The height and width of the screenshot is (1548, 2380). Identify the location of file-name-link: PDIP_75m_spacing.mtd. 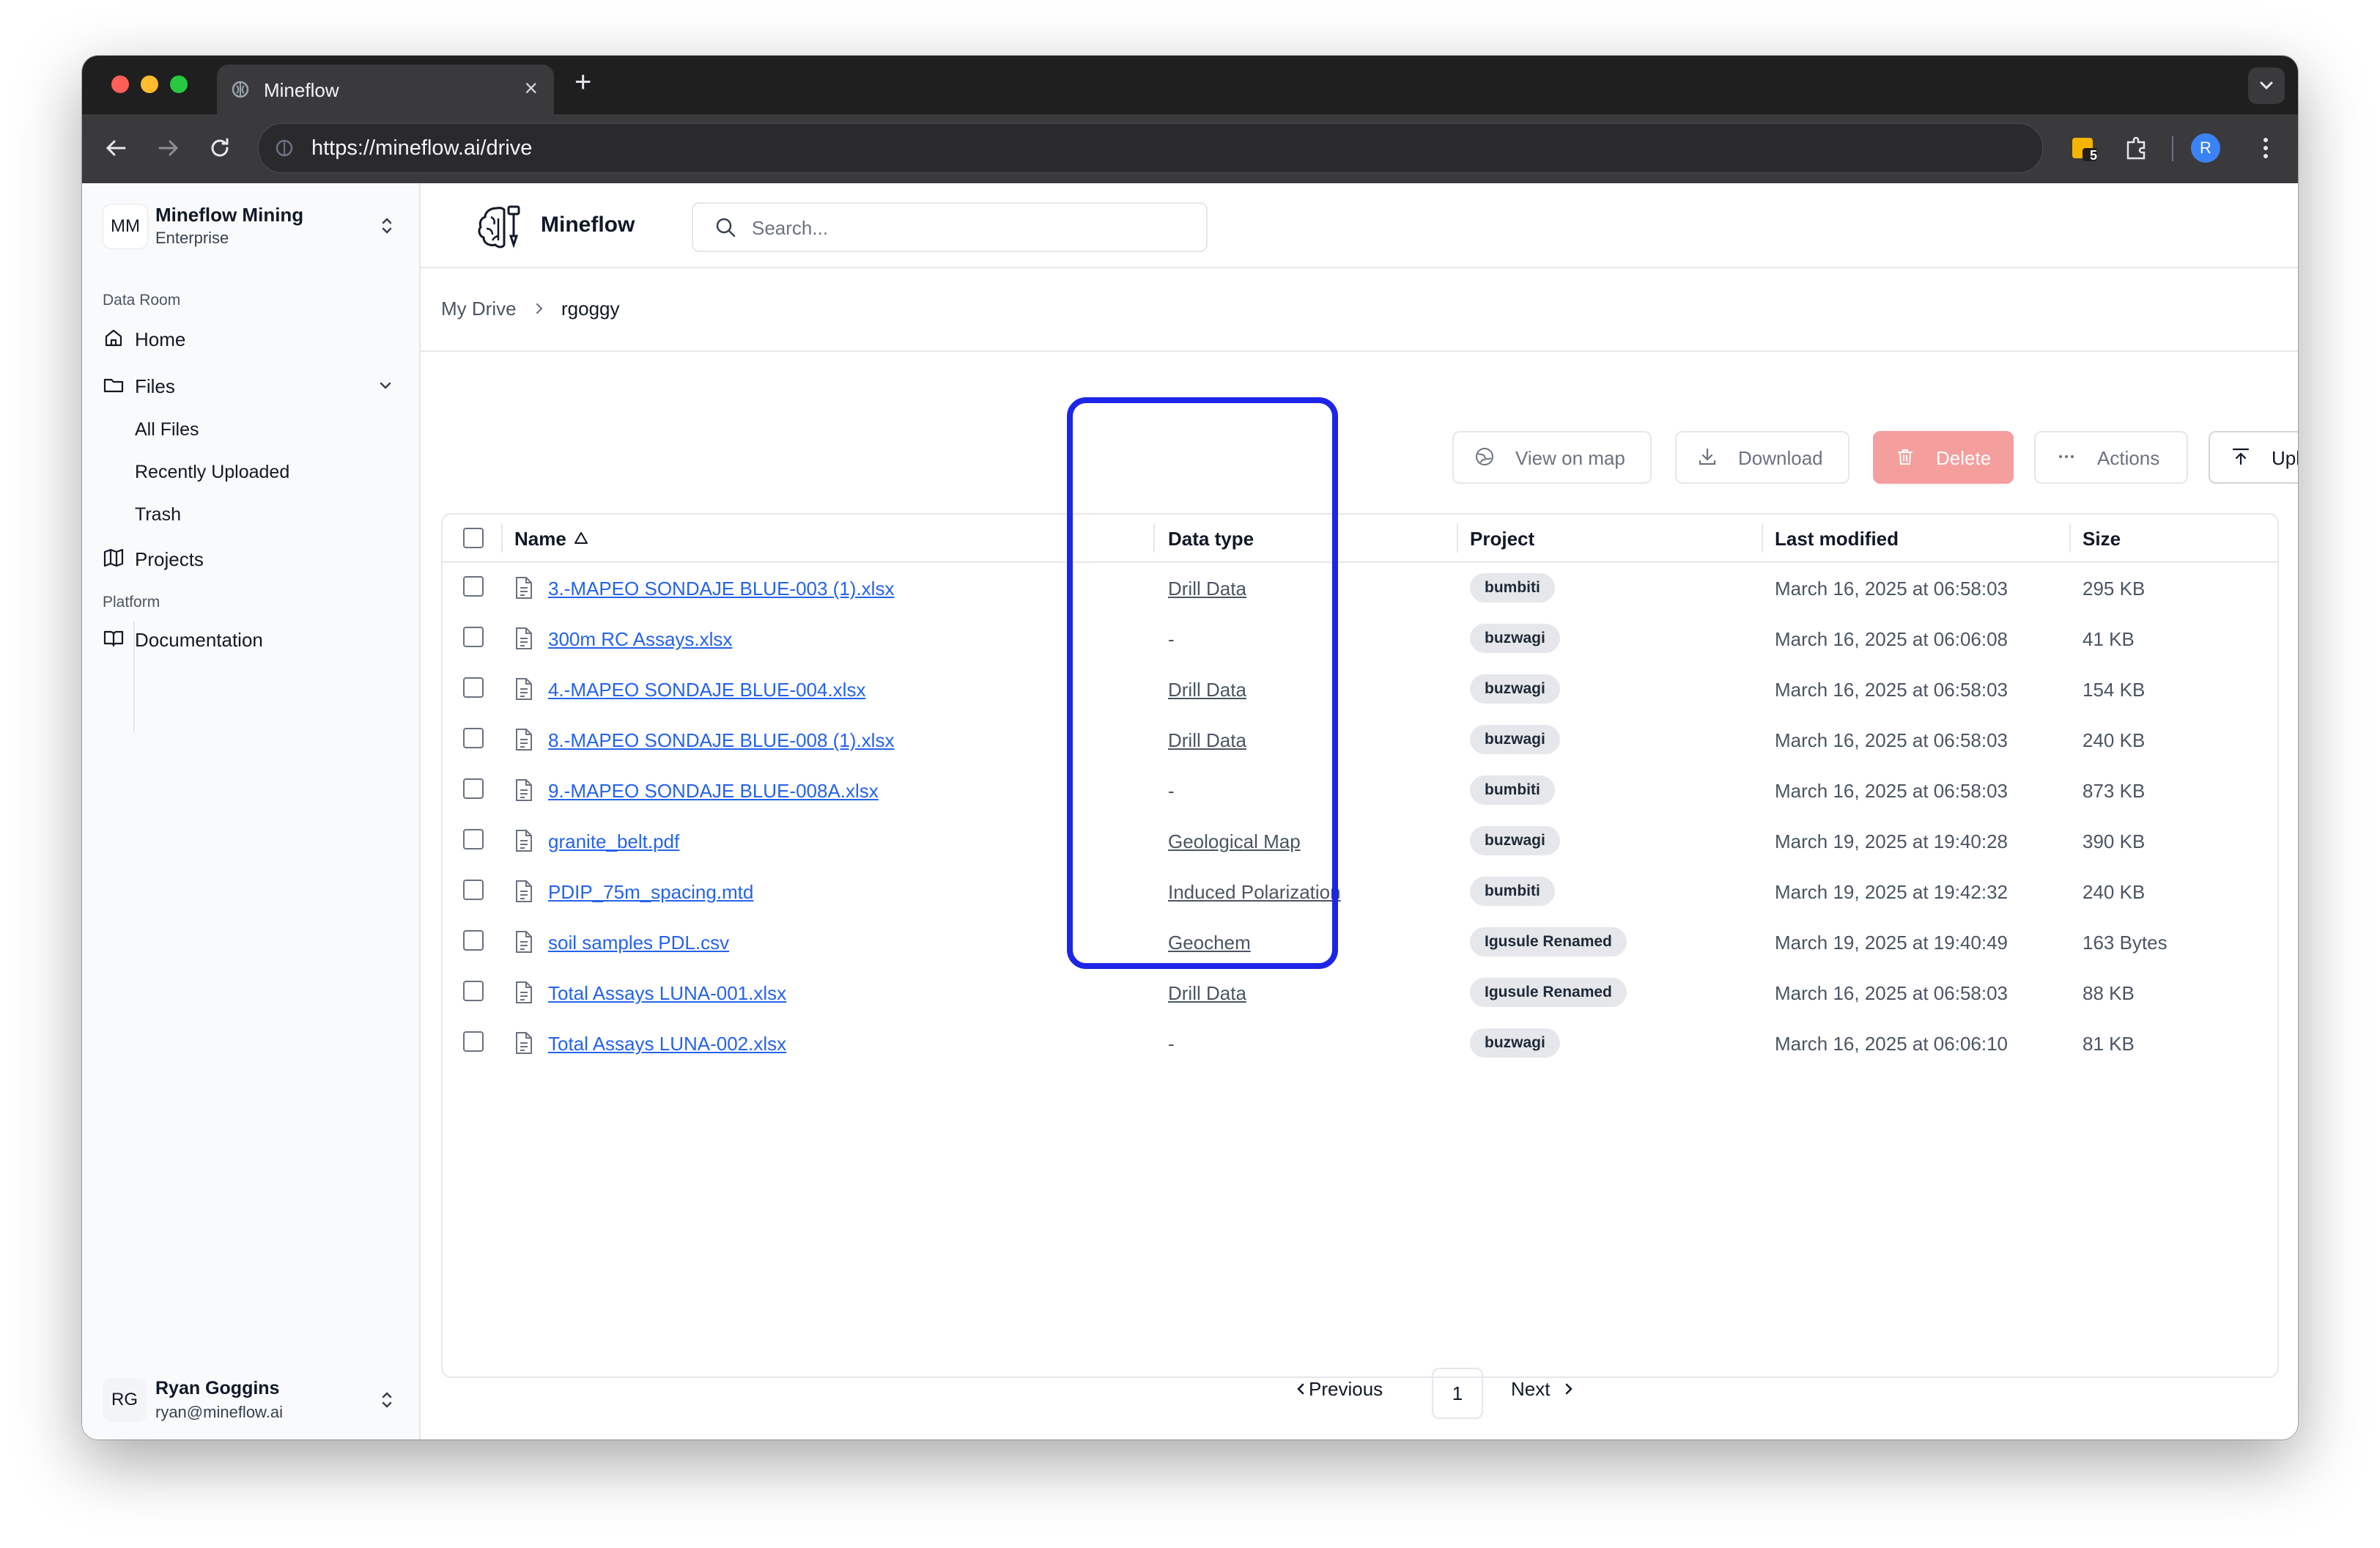
(650, 892).